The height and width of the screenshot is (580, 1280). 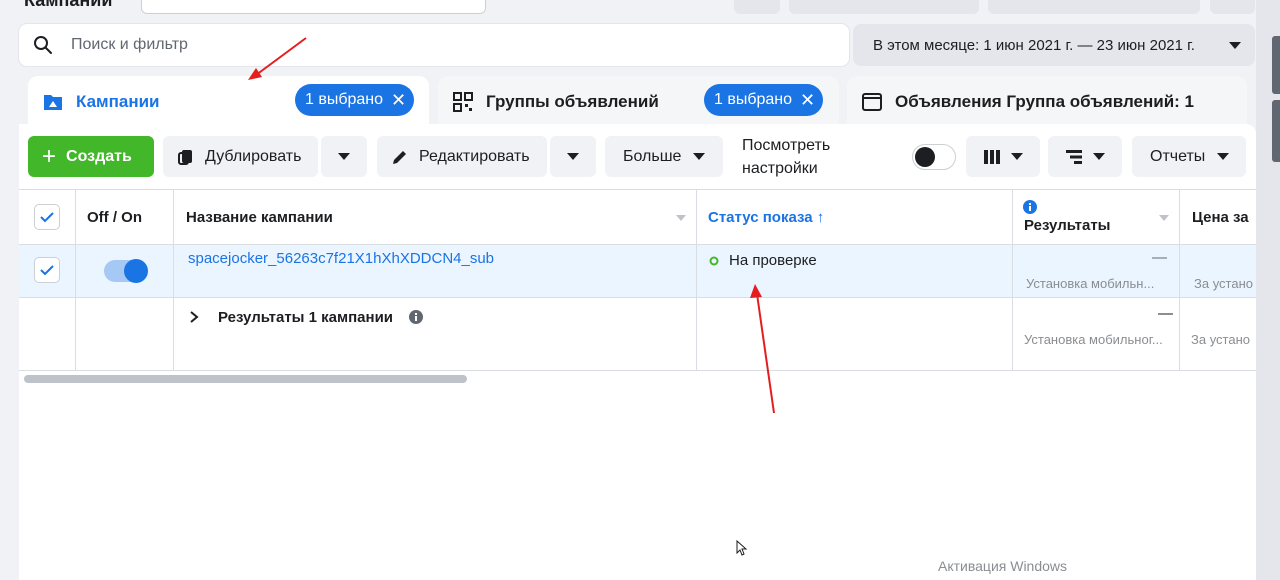 I want to click on tab-ads: Объявления Группа объявлений: 1, so click(x=1047, y=102).